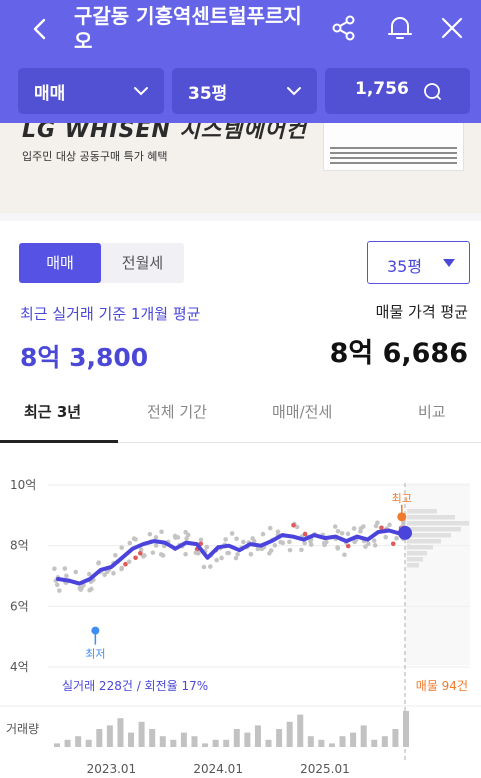 The width and height of the screenshot is (481, 778). What do you see at coordinates (91, 91) in the screenshot?
I see `deal-type-filter: 매매` at bounding box center [91, 91].